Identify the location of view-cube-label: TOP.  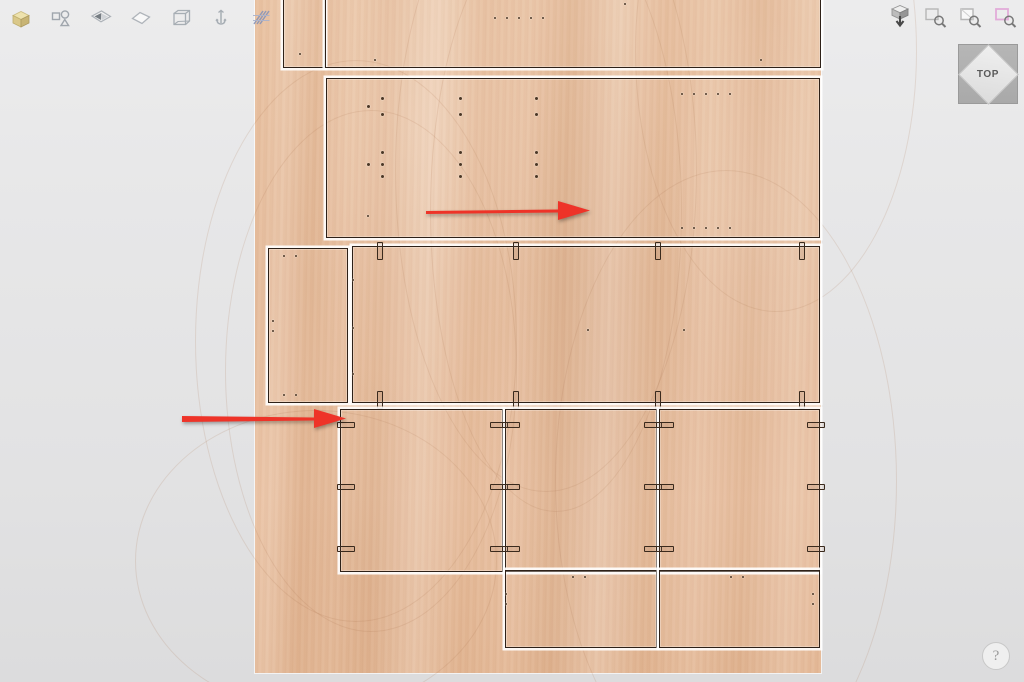
(988, 74).